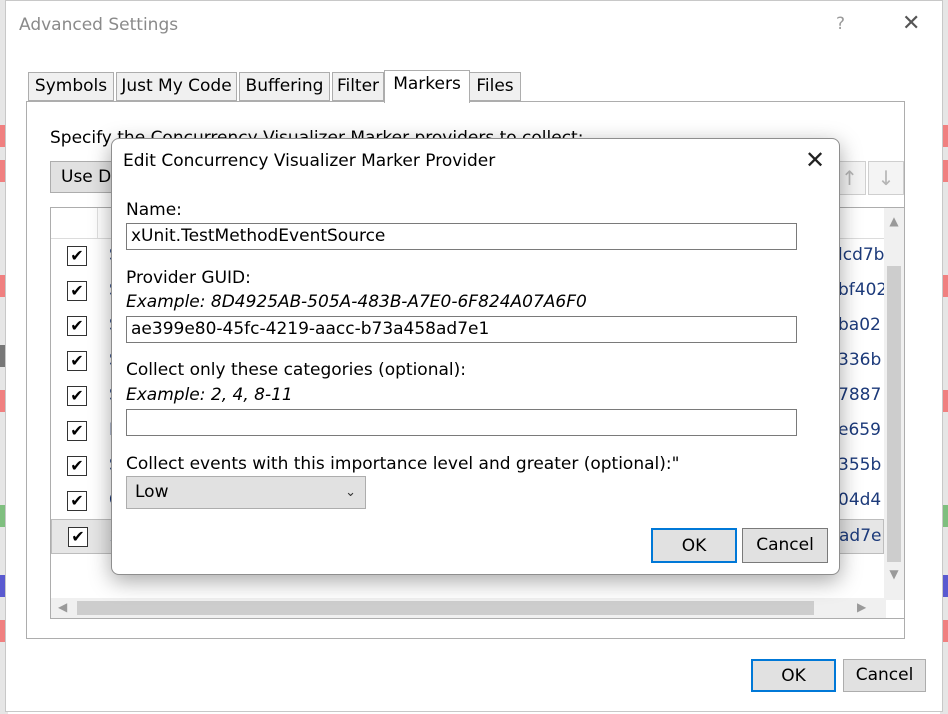 This screenshot has width=948, height=714. What do you see at coordinates (97, 223) in the screenshot?
I see `column-separator` at bounding box center [97, 223].